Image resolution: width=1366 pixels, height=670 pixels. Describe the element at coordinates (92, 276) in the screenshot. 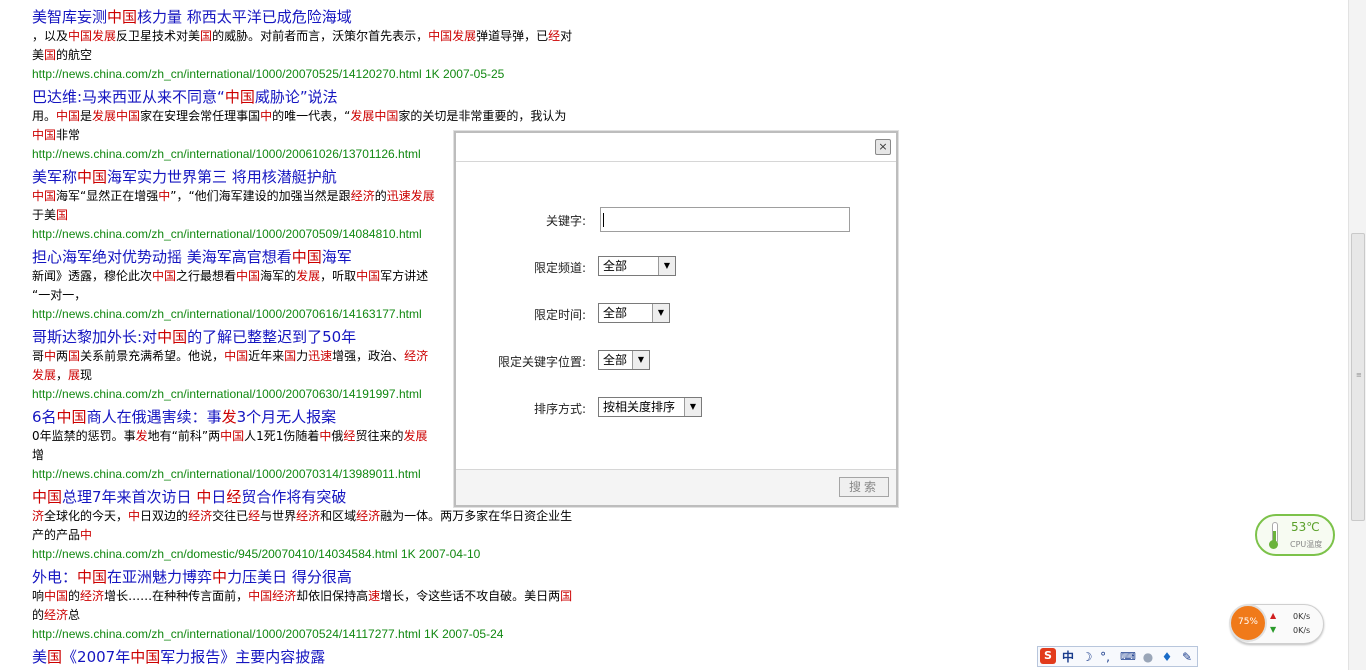

I see `text-segment: 新闻》透露，穆伦此次` at that location.